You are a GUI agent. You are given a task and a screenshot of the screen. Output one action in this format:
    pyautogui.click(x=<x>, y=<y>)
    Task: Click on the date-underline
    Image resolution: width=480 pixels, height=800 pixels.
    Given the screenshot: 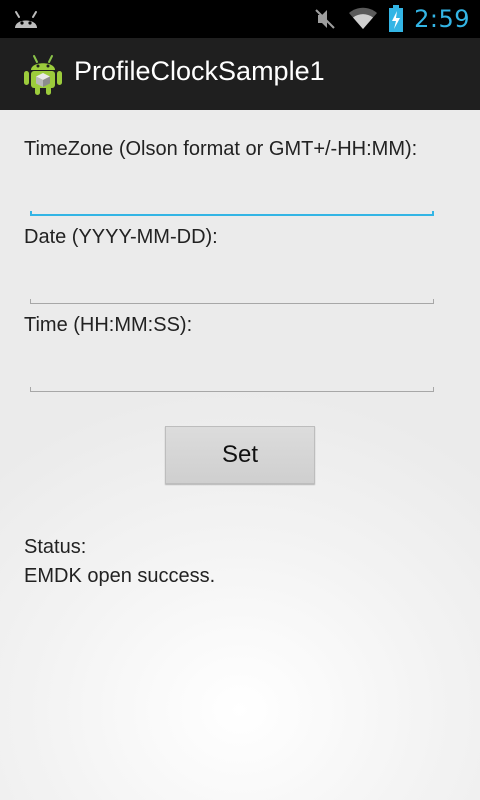 What is the action you would take?
    pyautogui.click(x=232, y=303)
    